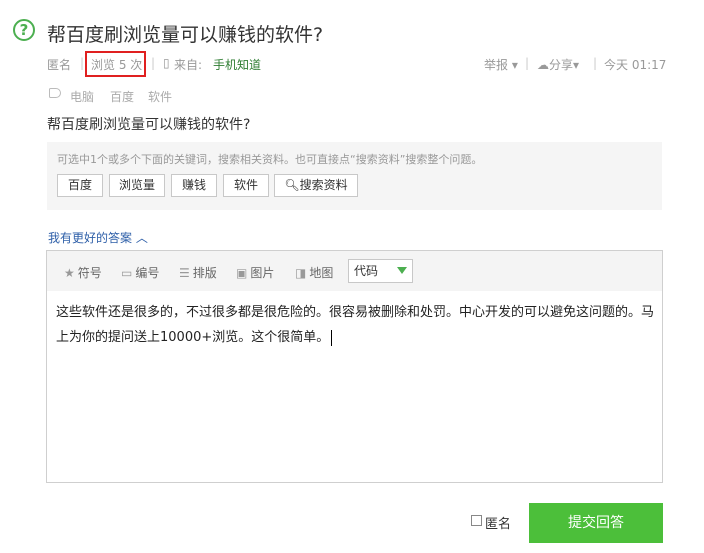 The width and height of the screenshot is (704, 553). What do you see at coordinates (255, 272) in the screenshot?
I see `toolbar-image-button: ▣ 图片` at bounding box center [255, 272].